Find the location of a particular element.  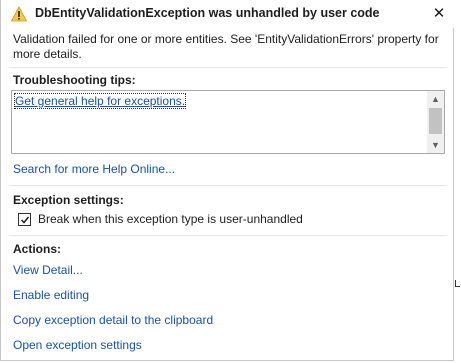

scroll-thumb is located at coordinates (435, 121).